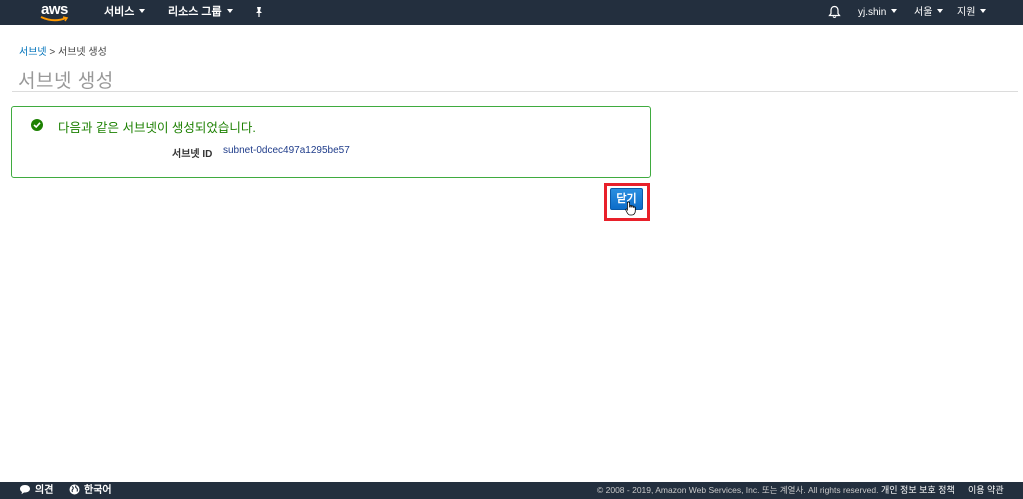 The width and height of the screenshot is (1023, 499). Describe the element at coordinates (195, 12) in the screenshot. I see `resource-groups-menu-label: 리소스 그룹` at that location.